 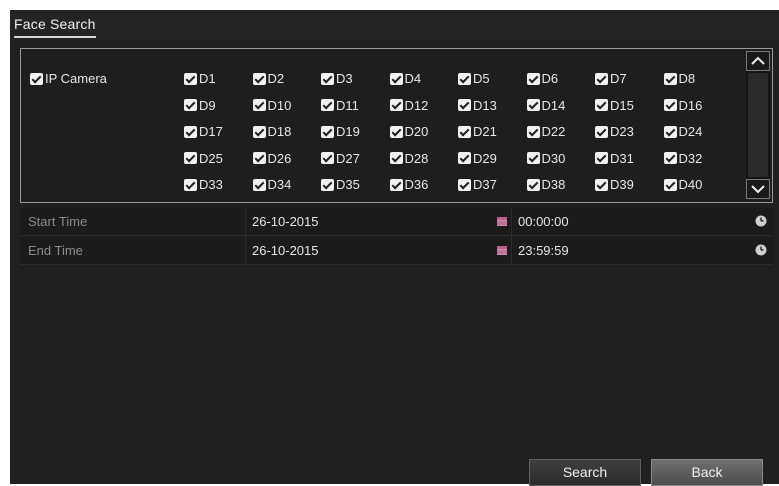 I want to click on channel-label: D22, so click(x=553, y=131).